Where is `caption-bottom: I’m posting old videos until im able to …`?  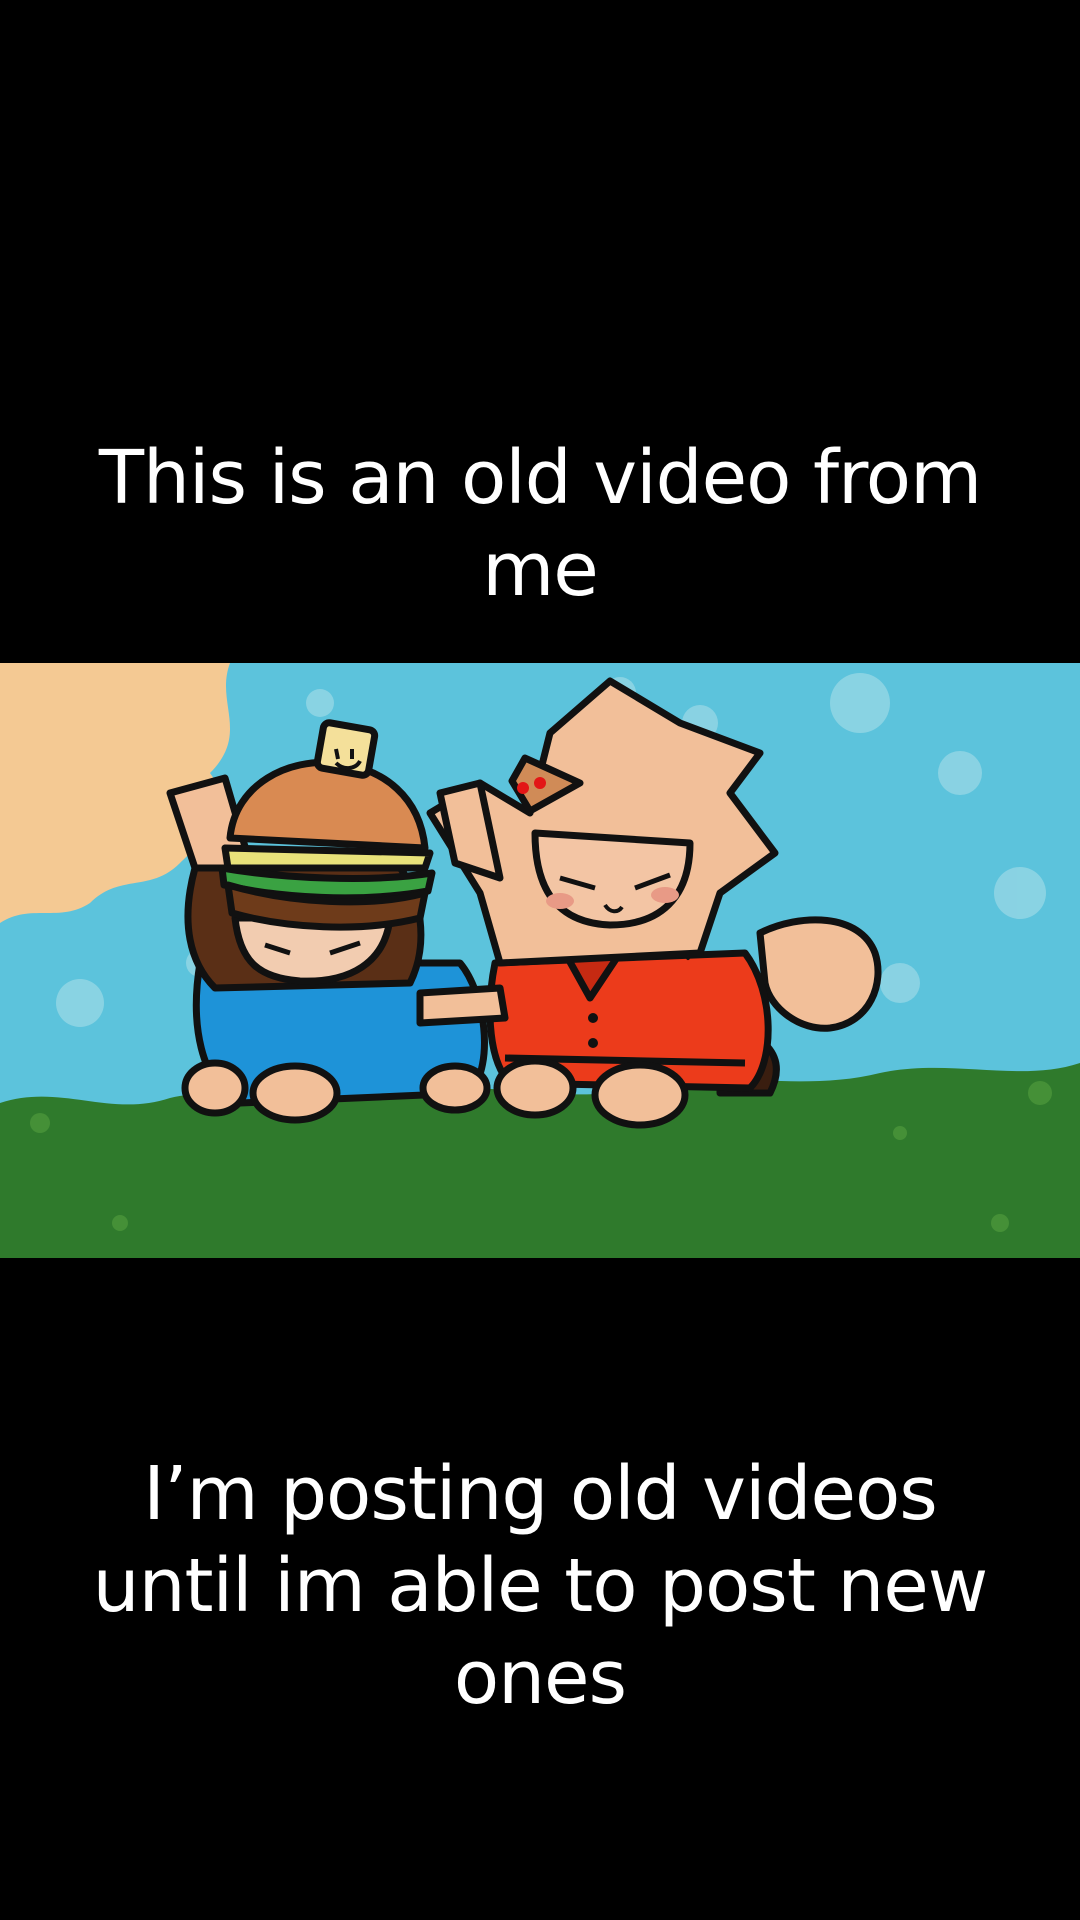 caption-bottom: I’m posting old videos until im able to … is located at coordinates (540, 1586).